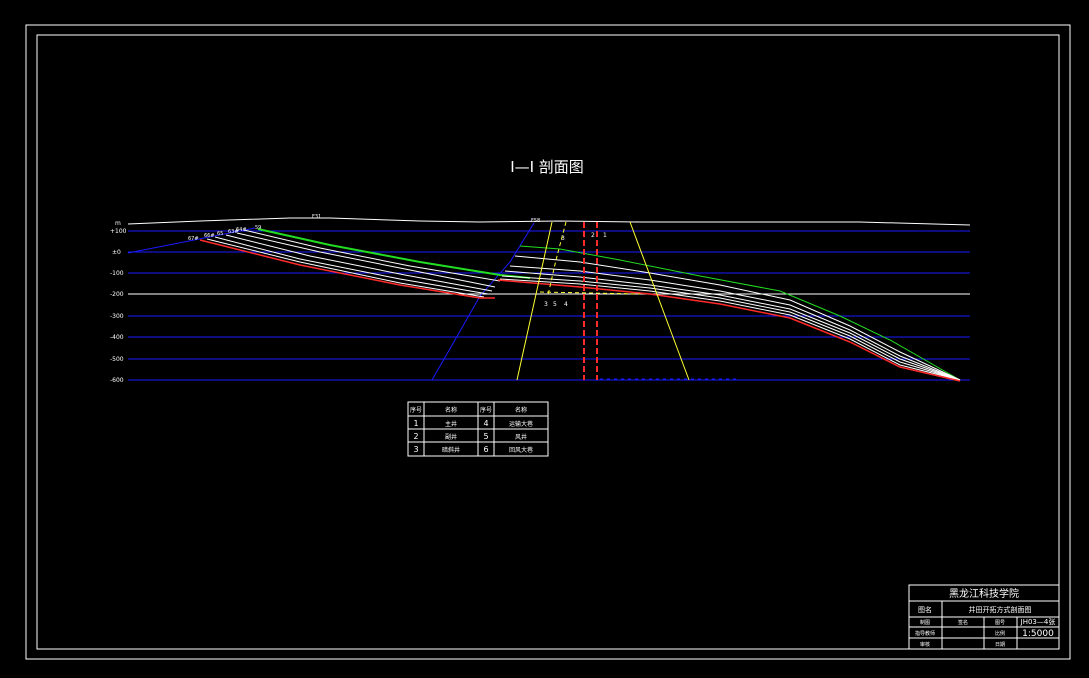 The height and width of the screenshot is (678, 1089). Describe the element at coordinates (451, 437) in the screenshot. I see `legend-row2-name-a: 副井` at that location.